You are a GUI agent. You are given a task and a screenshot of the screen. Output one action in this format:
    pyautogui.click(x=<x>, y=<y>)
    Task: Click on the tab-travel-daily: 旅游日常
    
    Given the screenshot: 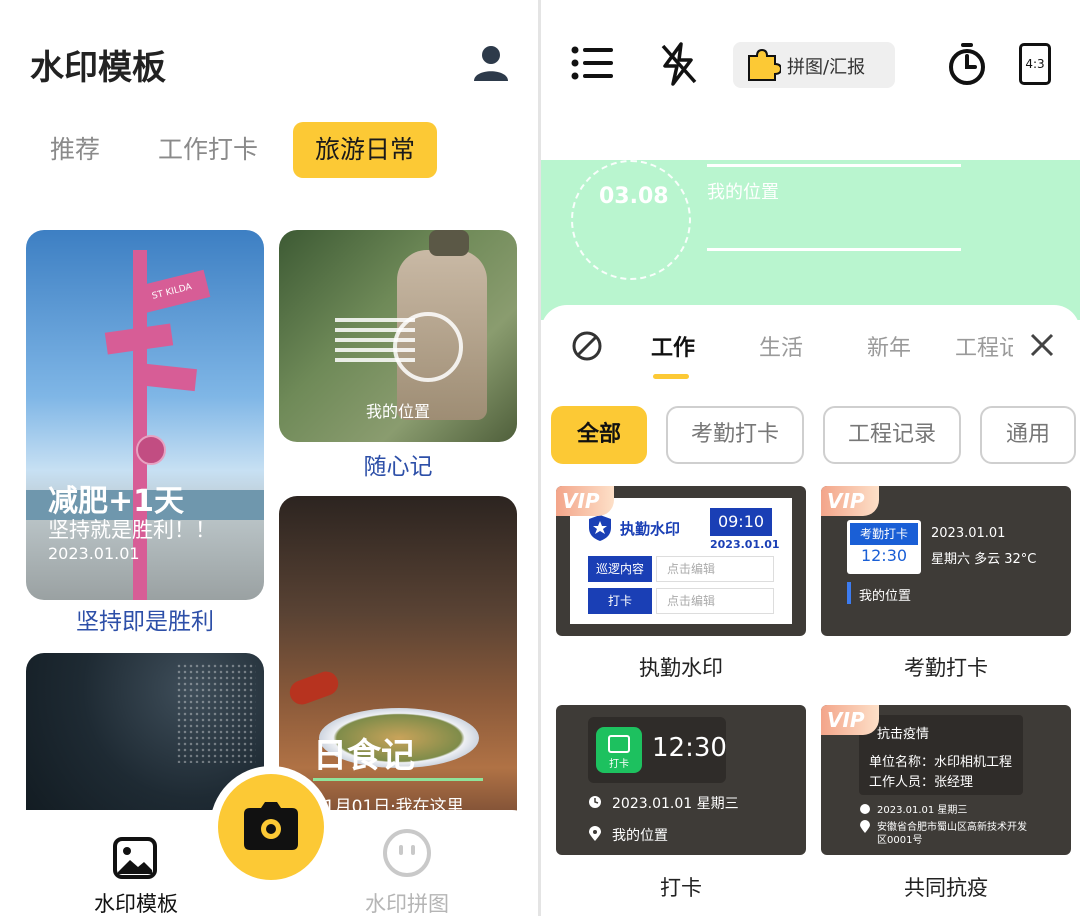 What is the action you would take?
    pyautogui.click(x=365, y=150)
    